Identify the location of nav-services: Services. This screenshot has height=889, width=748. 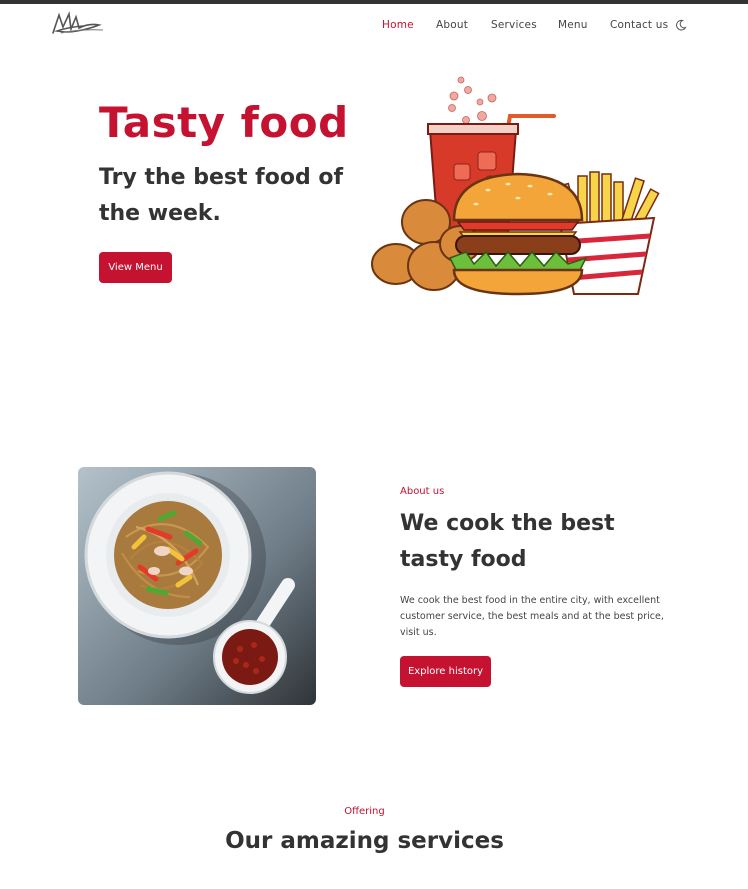
(514, 25).